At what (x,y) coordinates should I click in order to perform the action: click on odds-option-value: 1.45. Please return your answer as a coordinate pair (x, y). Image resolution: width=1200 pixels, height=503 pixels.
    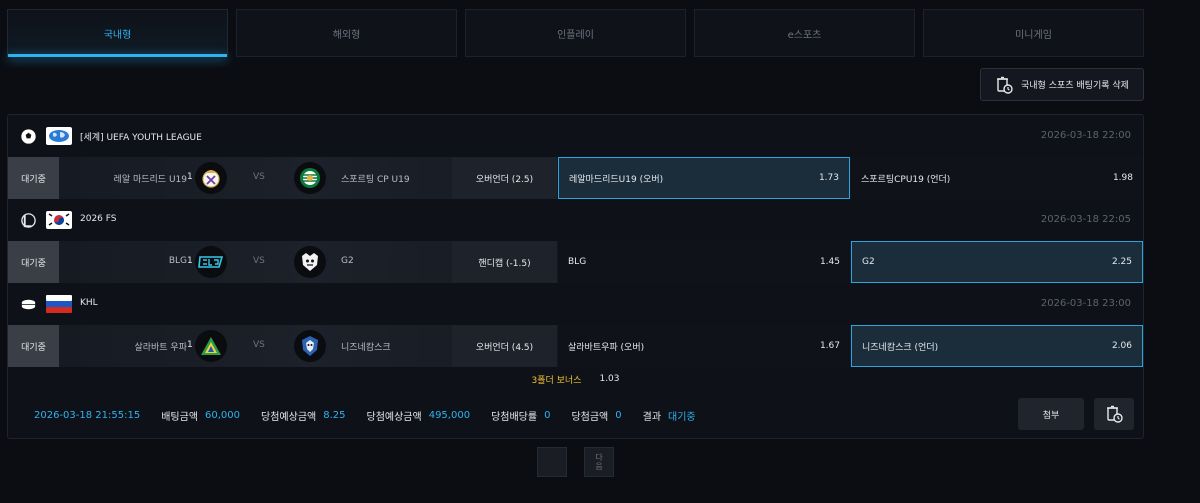
    Looking at the image, I should click on (829, 262).